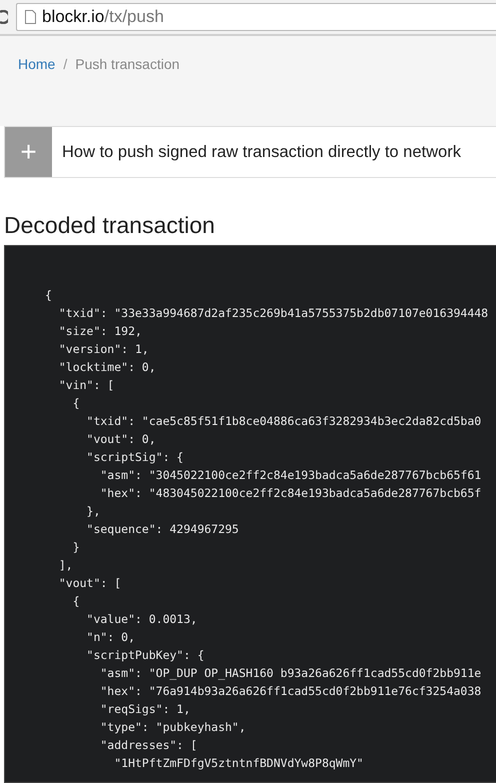  I want to click on code-line: "hex": "483045022100ce2ff2c84e193badca5a6de287767bcb65f, so click(290, 493).